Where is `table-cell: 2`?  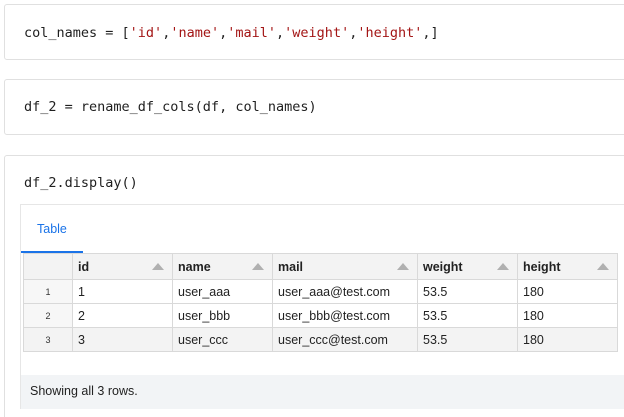 table-cell: 2 is located at coordinates (122, 315).